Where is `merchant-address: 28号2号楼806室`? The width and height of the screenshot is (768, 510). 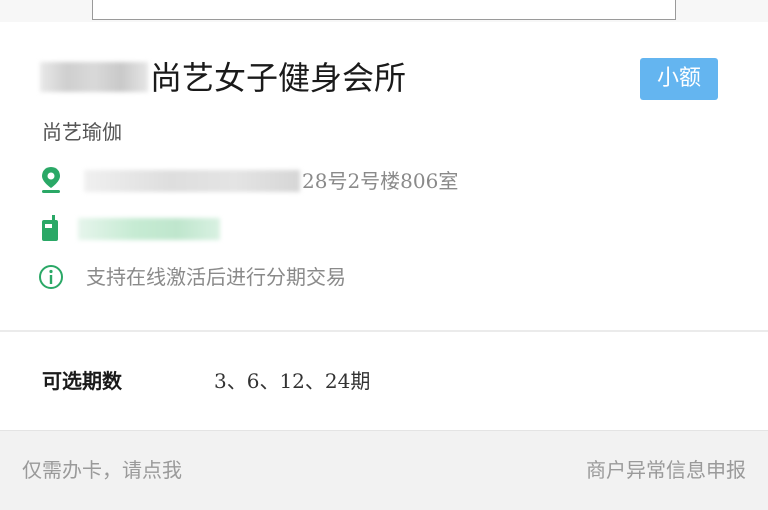 merchant-address: 28号2号楼806室 is located at coordinates (380, 181).